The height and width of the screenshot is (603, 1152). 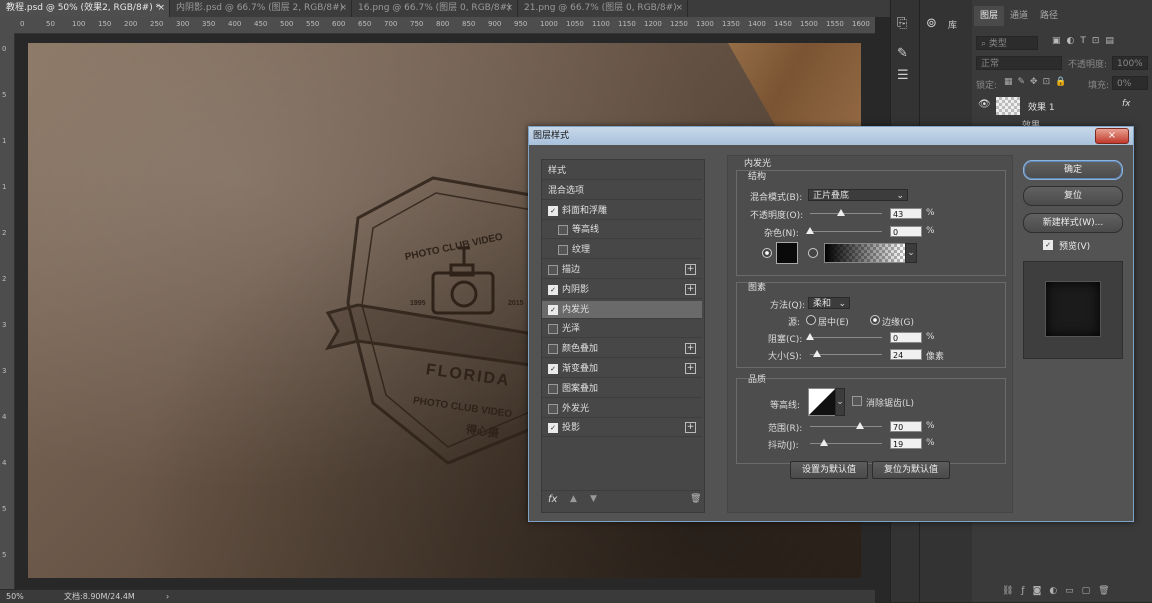 I want to click on jitter-slider, so click(x=846, y=442).